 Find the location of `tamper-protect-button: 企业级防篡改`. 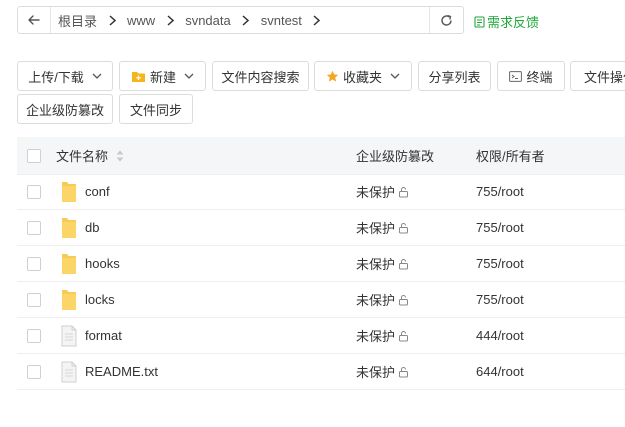

tamper-protect-button: 企业级防篡改 is located at coordinates (65, 109).